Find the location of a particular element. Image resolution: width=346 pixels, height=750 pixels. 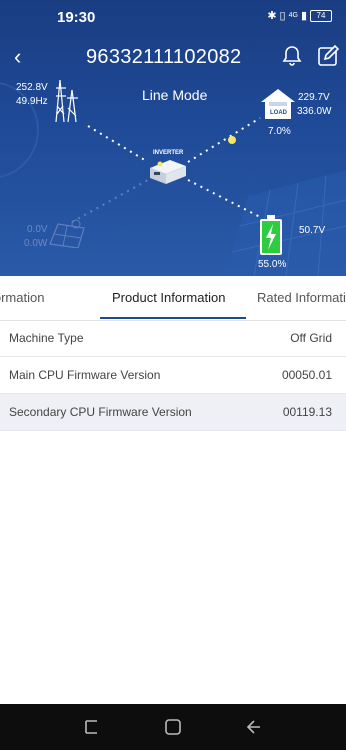

tab-product-information: Product Information is located at coordinates (168, 297).